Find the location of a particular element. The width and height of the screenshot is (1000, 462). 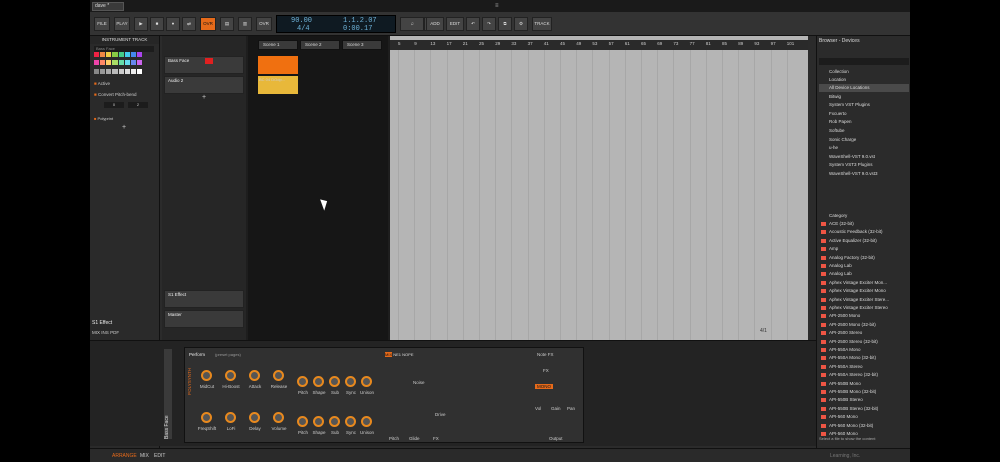

mix-tab: MIX is located at coordinates (144, 456).